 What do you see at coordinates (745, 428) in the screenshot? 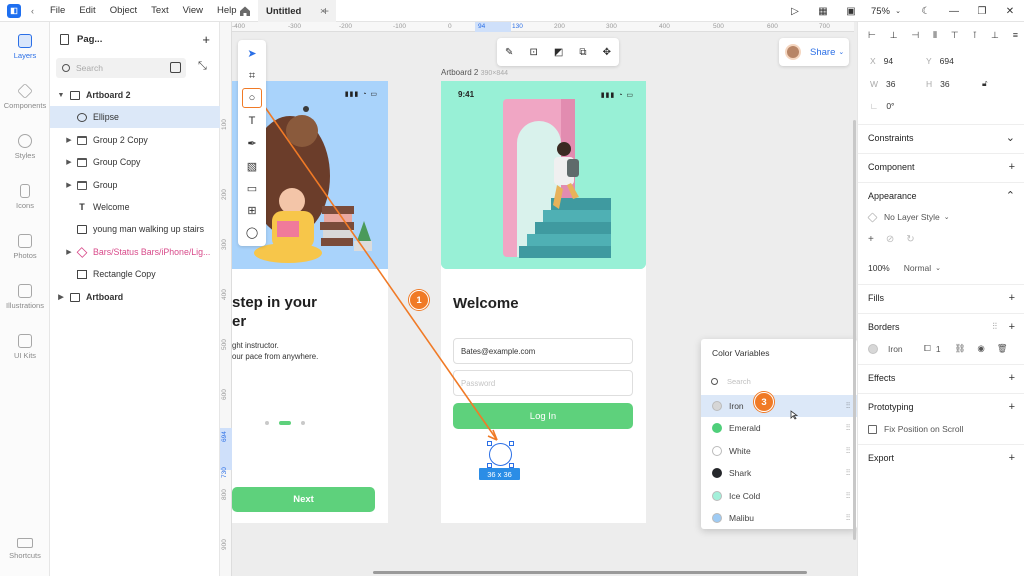
I see `color-name: Emerald` at bounding box center [745, 428].